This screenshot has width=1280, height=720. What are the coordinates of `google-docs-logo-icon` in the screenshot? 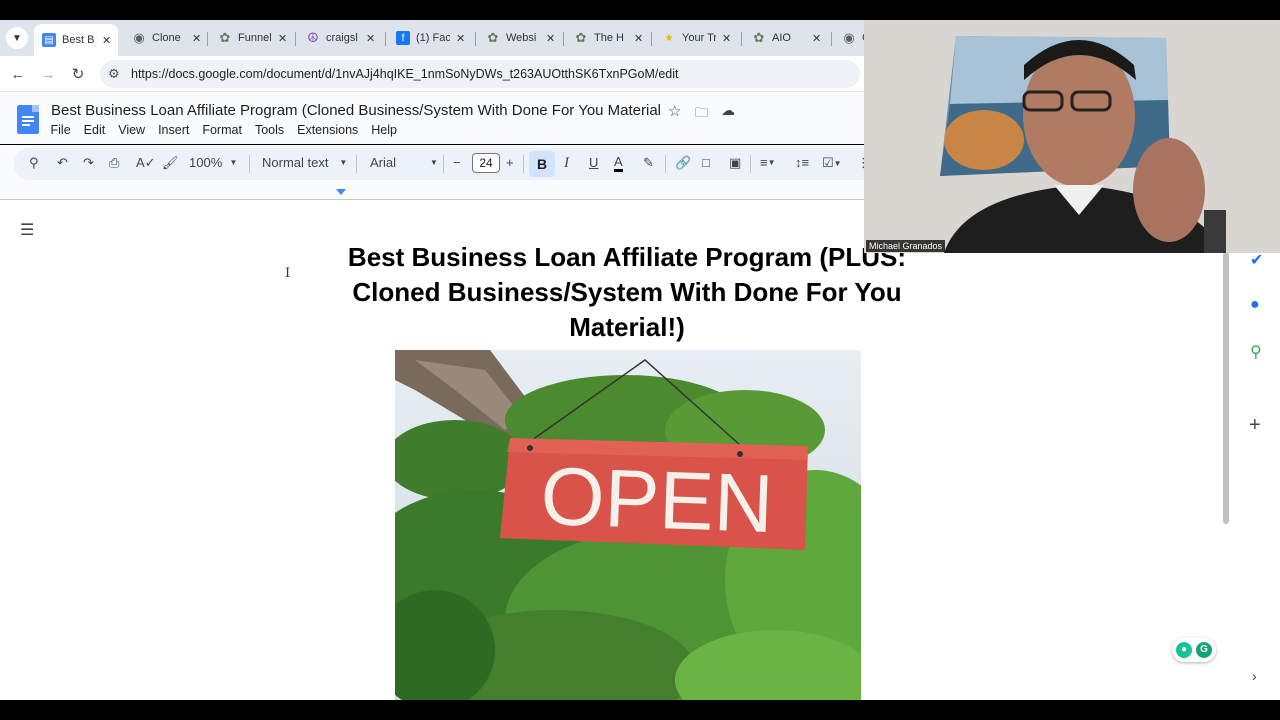 It's located at (28, 119).